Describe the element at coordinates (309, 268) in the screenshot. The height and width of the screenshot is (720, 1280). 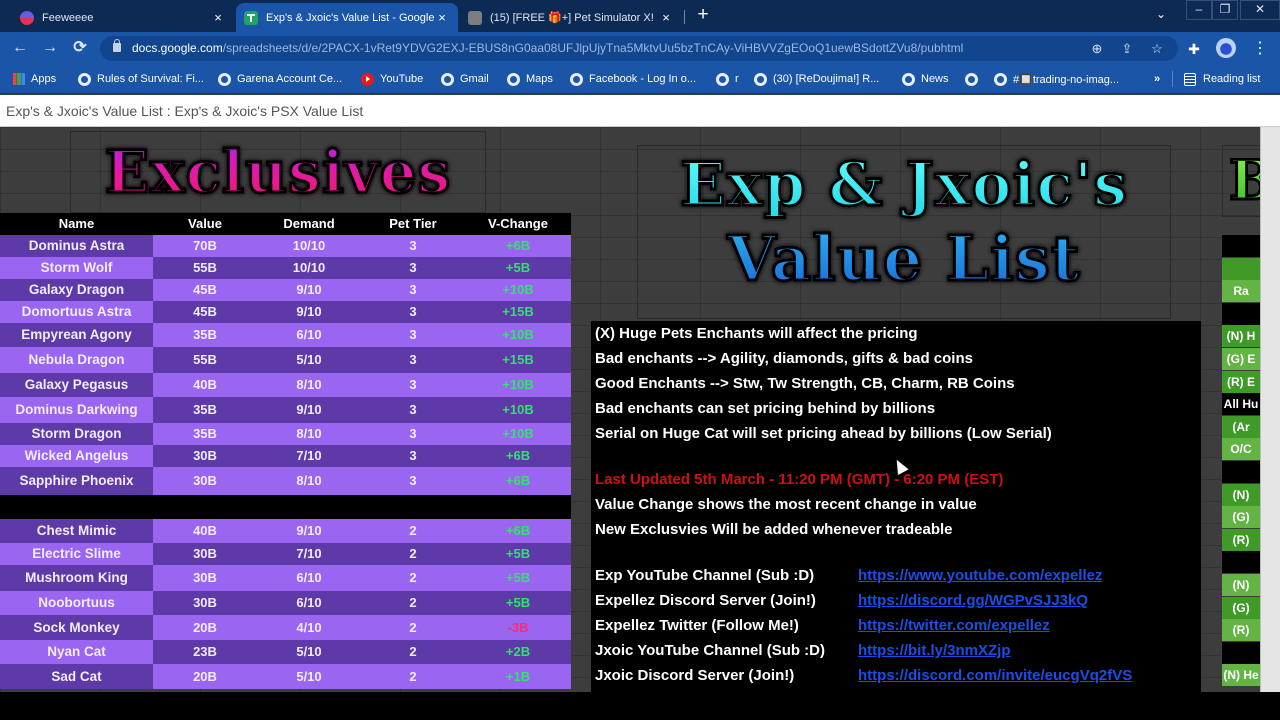
I see `pet-demand: 10/10` at that location.